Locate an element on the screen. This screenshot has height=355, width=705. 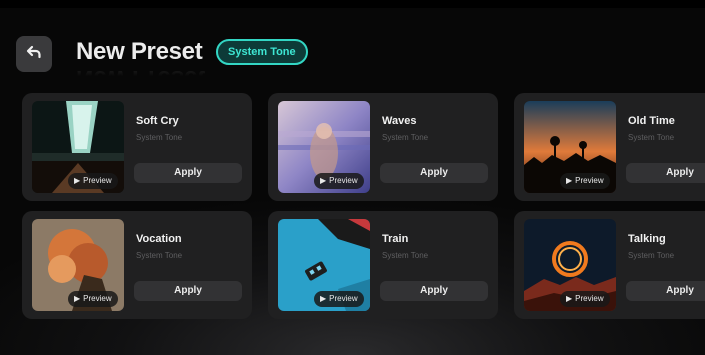
preset-card-talking: ▶ Preview Talking System Tone Apply is located at coordinates (609, 265).